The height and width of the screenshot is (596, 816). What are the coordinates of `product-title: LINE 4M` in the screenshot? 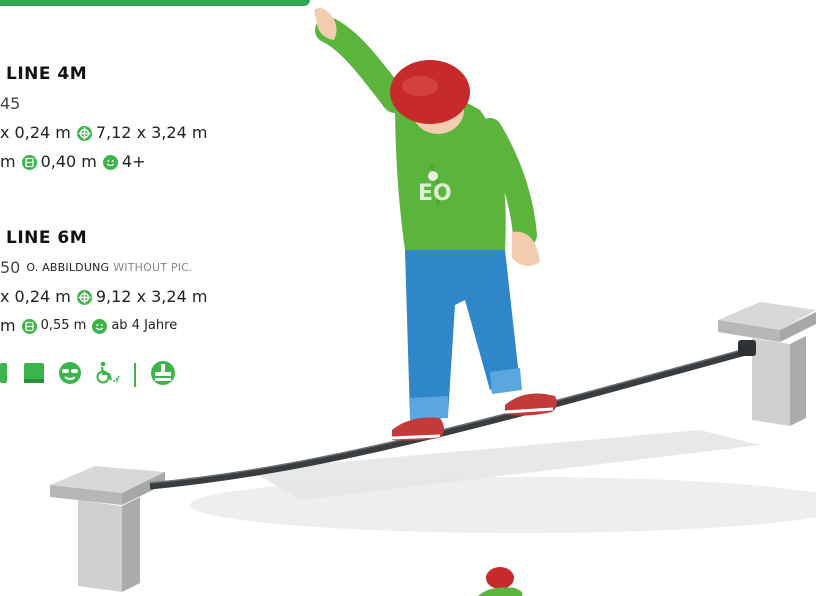 It's located at (47, 74).